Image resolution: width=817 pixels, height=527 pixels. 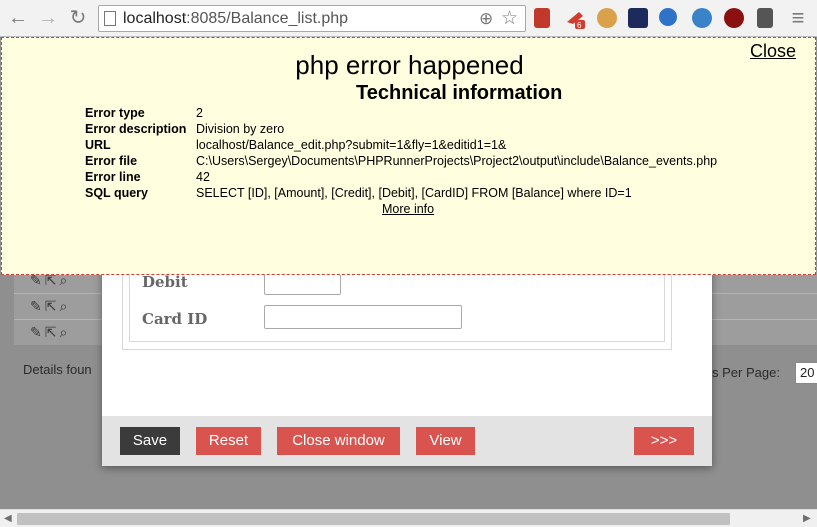 What do you see at coordinates (48, 18) in the screenshot?
I see `forward-button: →` at bounding box center [48, 18].